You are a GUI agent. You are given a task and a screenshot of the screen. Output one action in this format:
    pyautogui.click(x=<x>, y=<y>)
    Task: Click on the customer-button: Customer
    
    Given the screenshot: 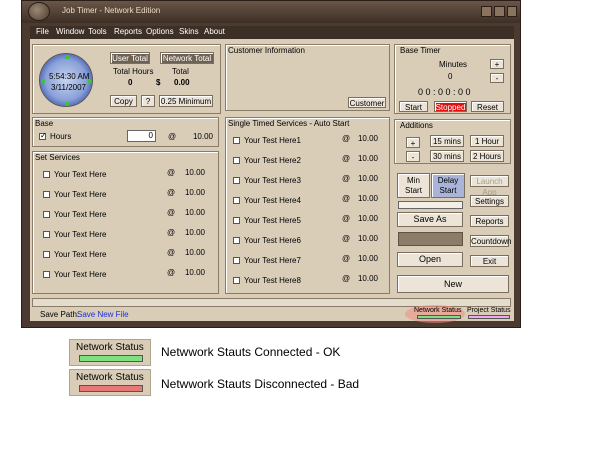 What is the action you would take?
    pyautogui.click(x=367, y=102)
    